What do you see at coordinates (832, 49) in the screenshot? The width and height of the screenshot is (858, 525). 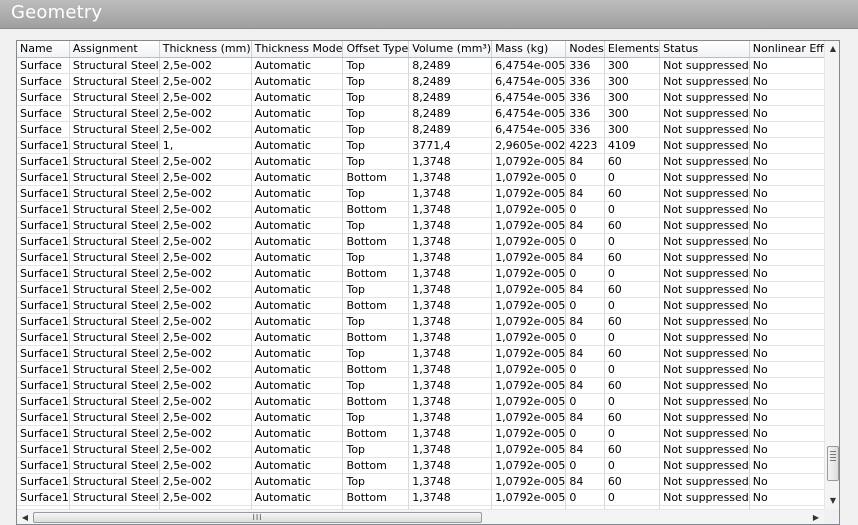 I see `scroll-up-icon: ▲` at bounding box center [832, 49].